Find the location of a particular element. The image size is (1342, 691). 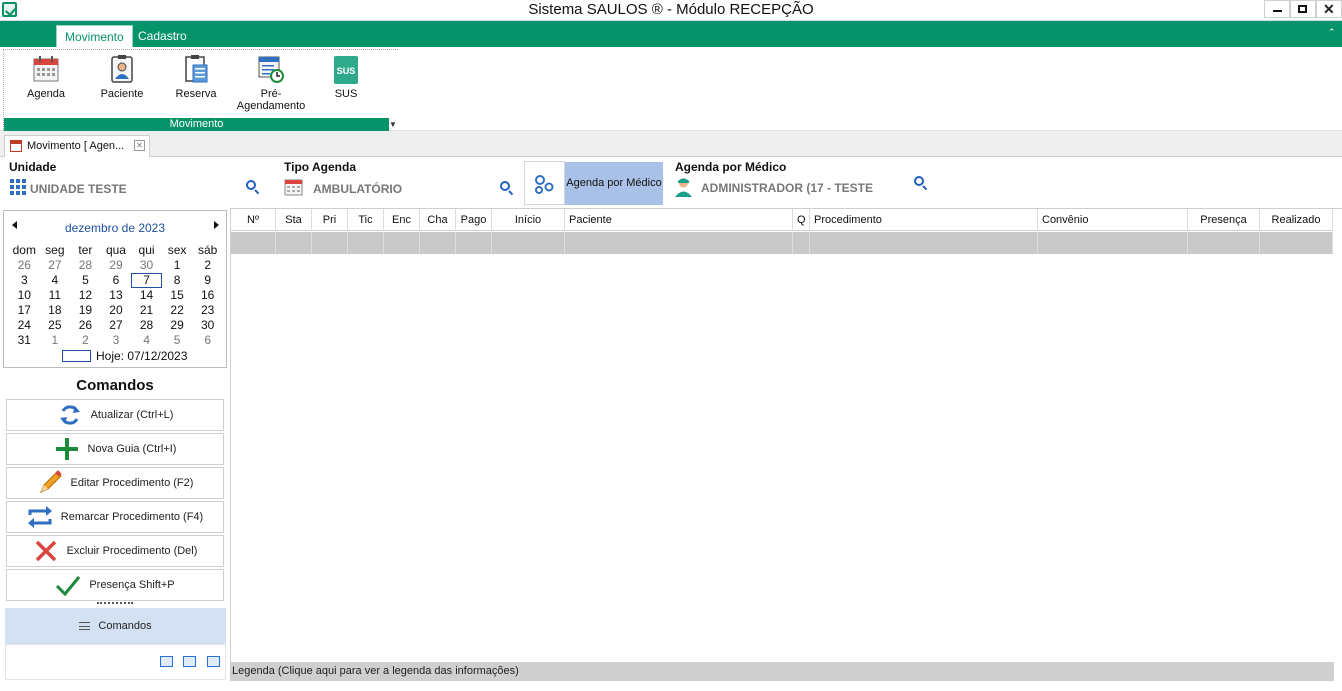

column-header-tic: Tic is located at coordinates (366, 220).